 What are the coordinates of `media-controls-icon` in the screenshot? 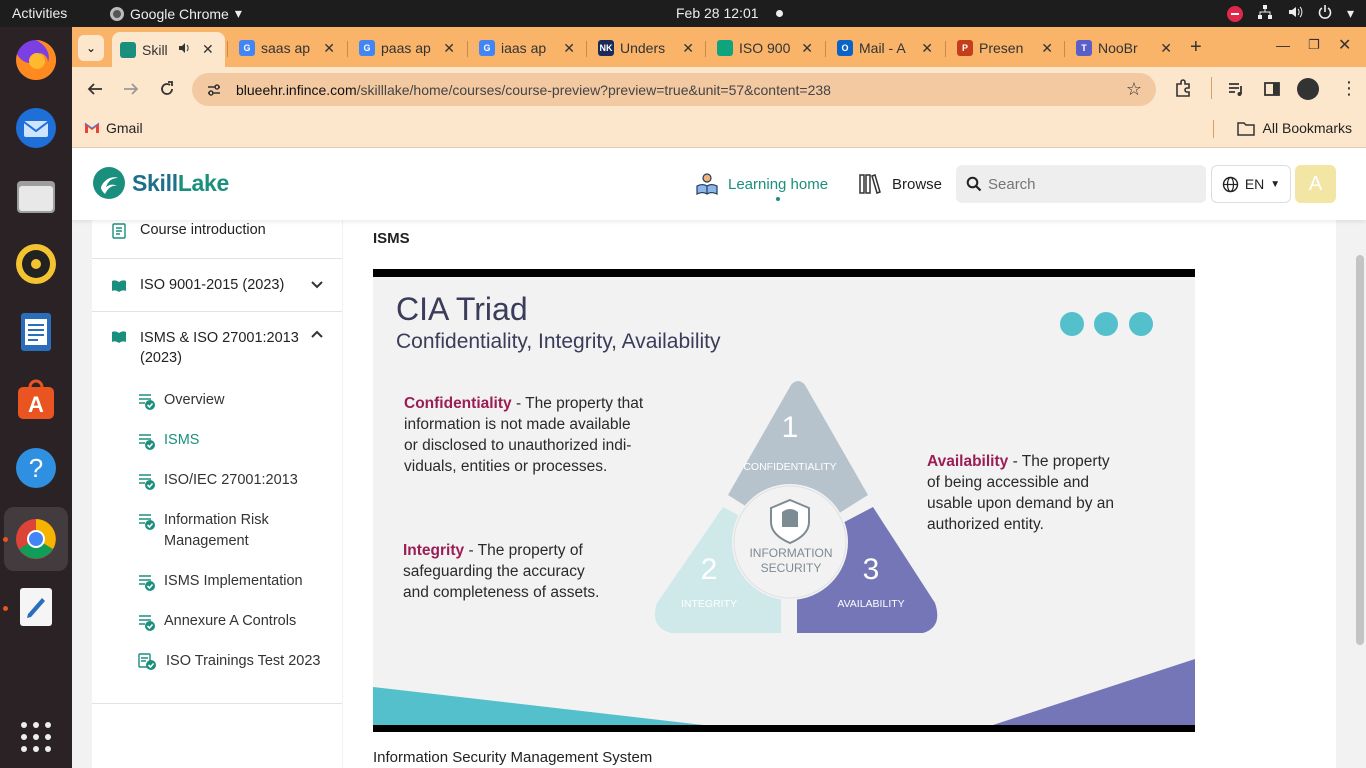 It's located at (1236, 91).